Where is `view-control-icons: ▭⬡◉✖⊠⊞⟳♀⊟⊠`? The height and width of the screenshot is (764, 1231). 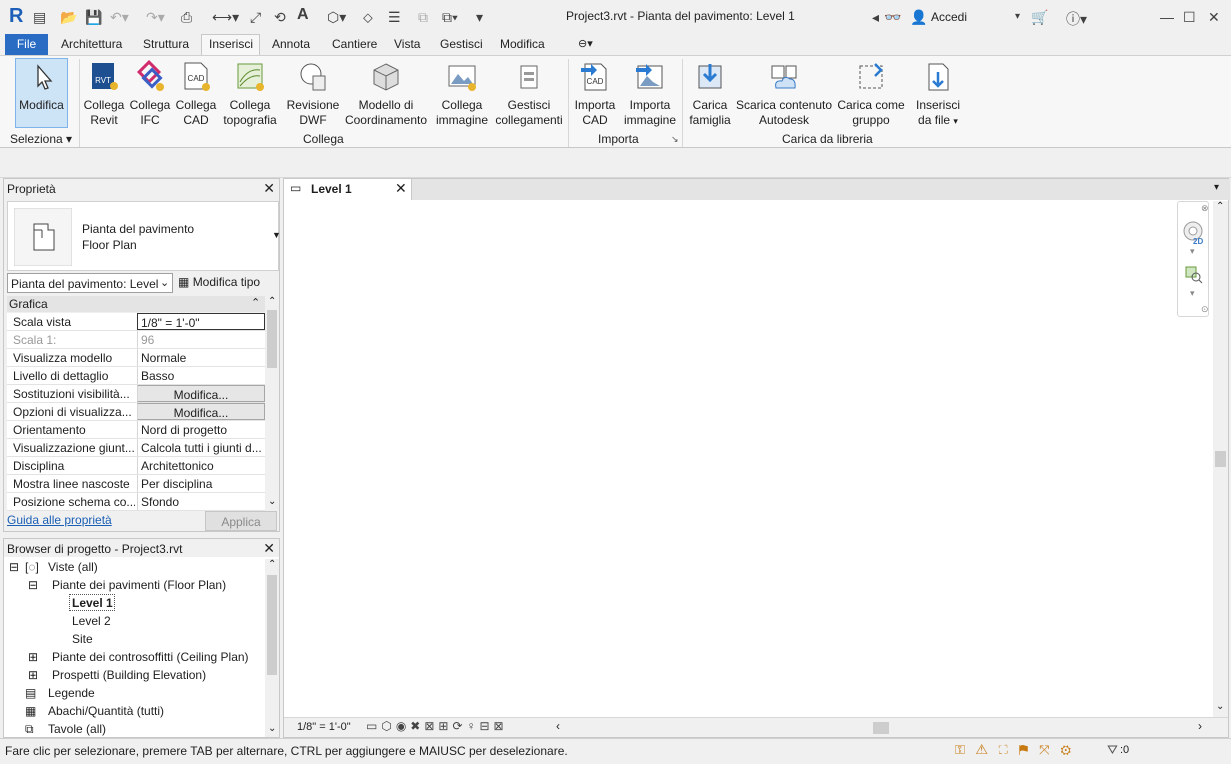
view-control-icons: ▭⬡◉✖⊠⊞⟳♀⊟⊠ is located at coordinates (437, 726).